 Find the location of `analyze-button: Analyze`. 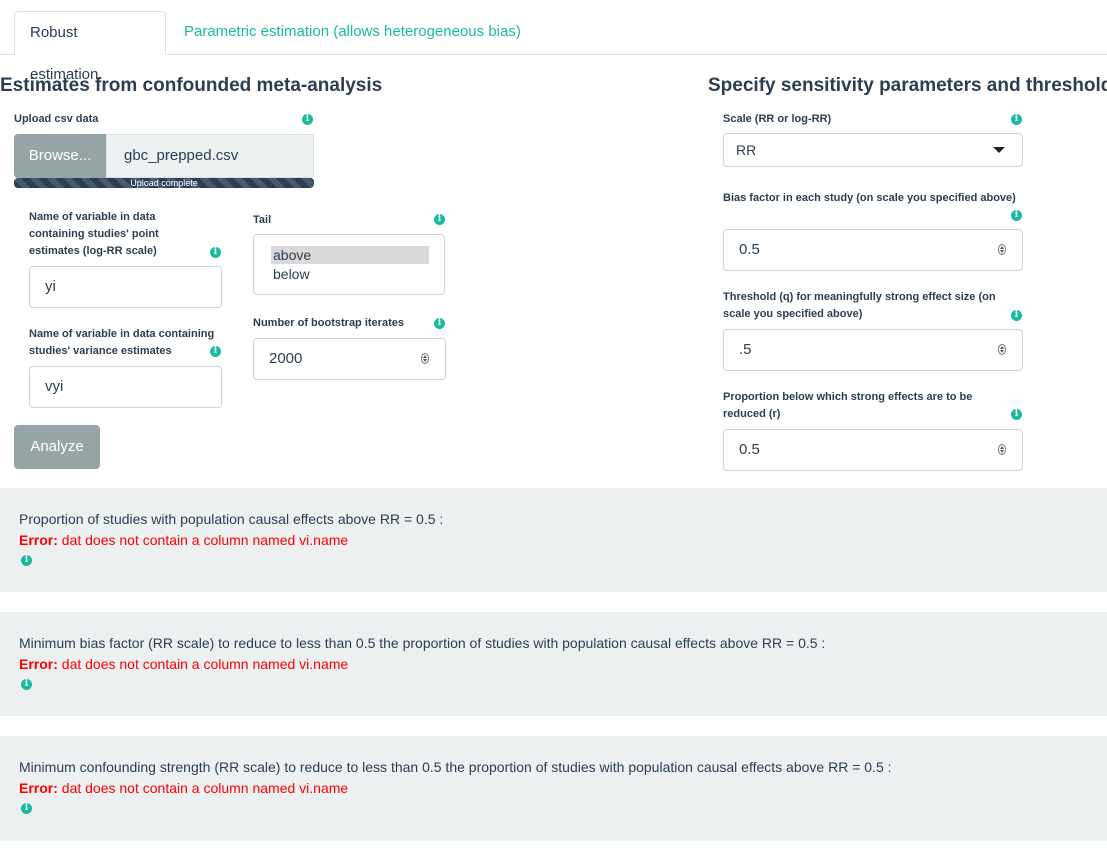

analyze-button: Analyze is located at coordinates (57, 447).